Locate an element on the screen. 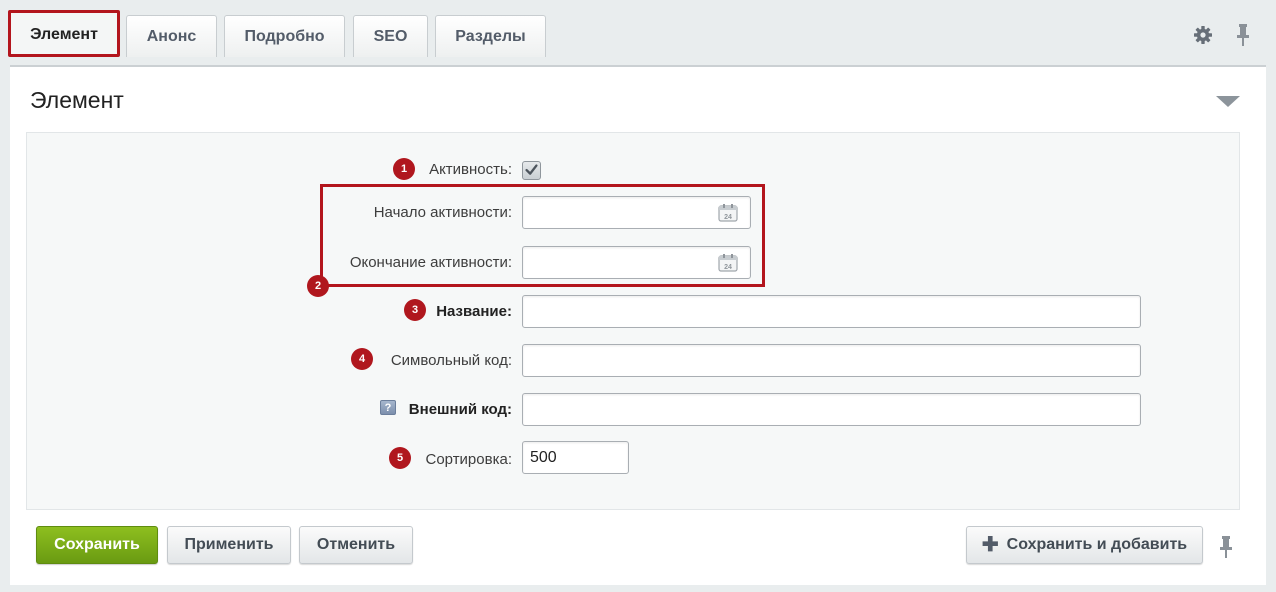 Image resolution: width=1276 pixels, height=592 pixels. tab-element: Элемент is located at coordinates (64, 33).